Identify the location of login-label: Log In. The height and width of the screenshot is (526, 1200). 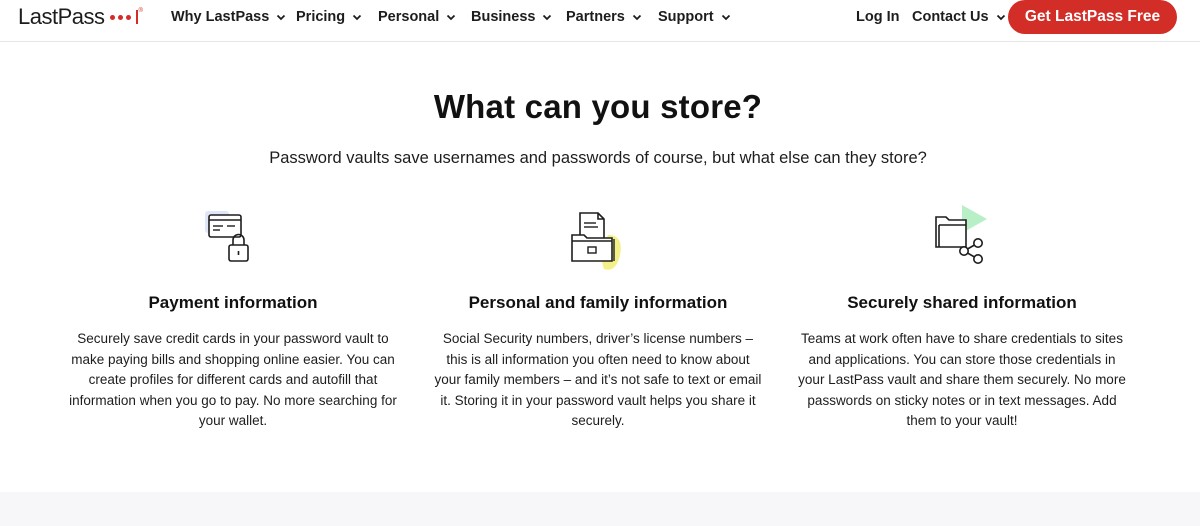
(878, 17).